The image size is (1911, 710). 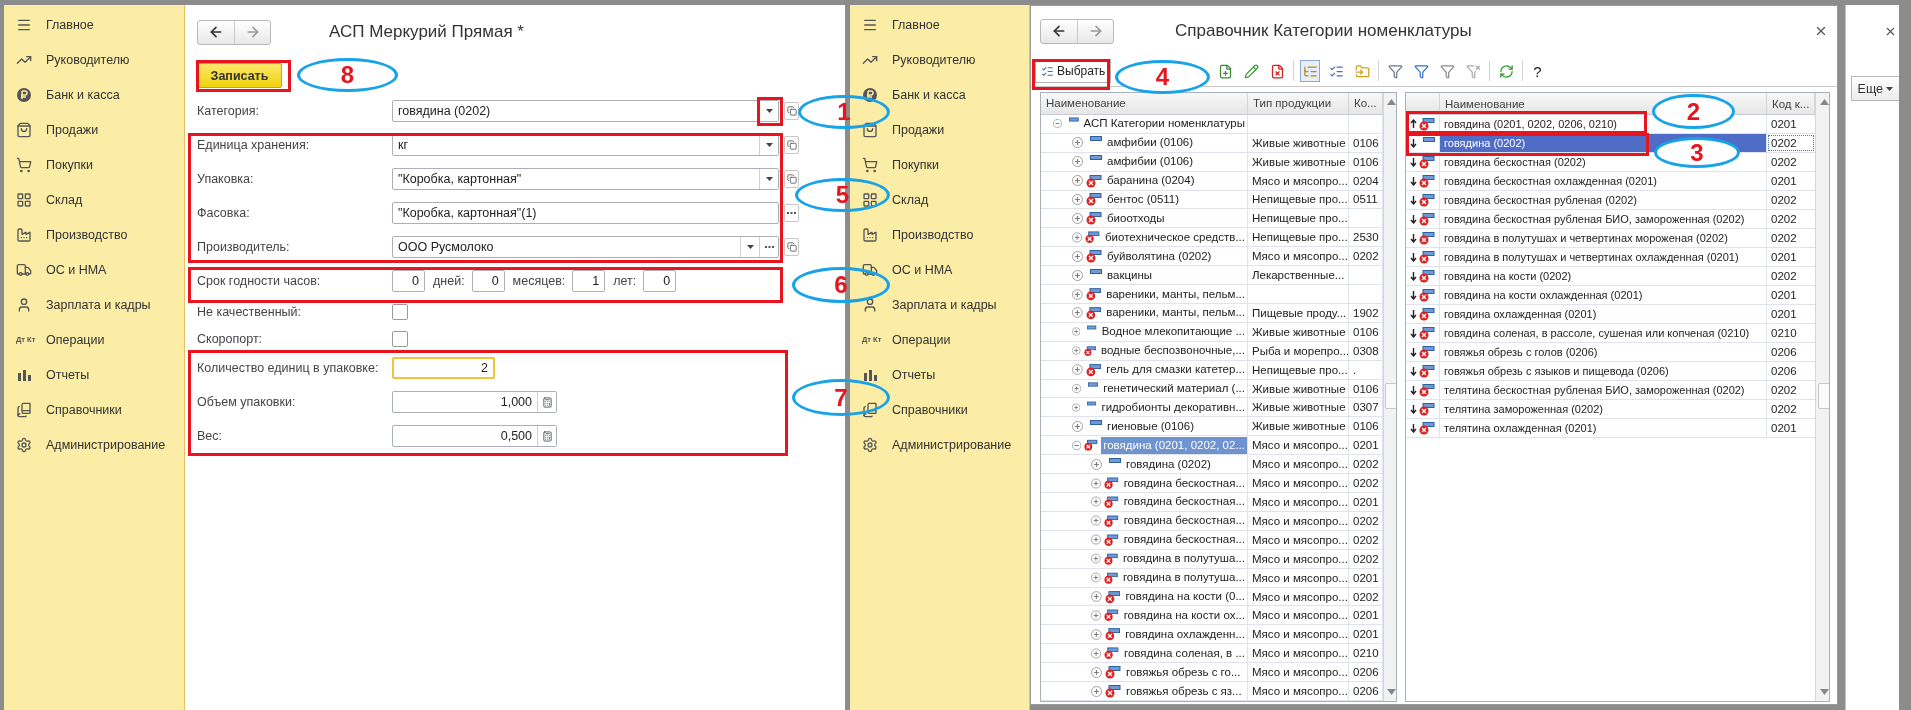 I want to click on list-item: говядина охлажденная (0201), so click(x=1520, y=314).